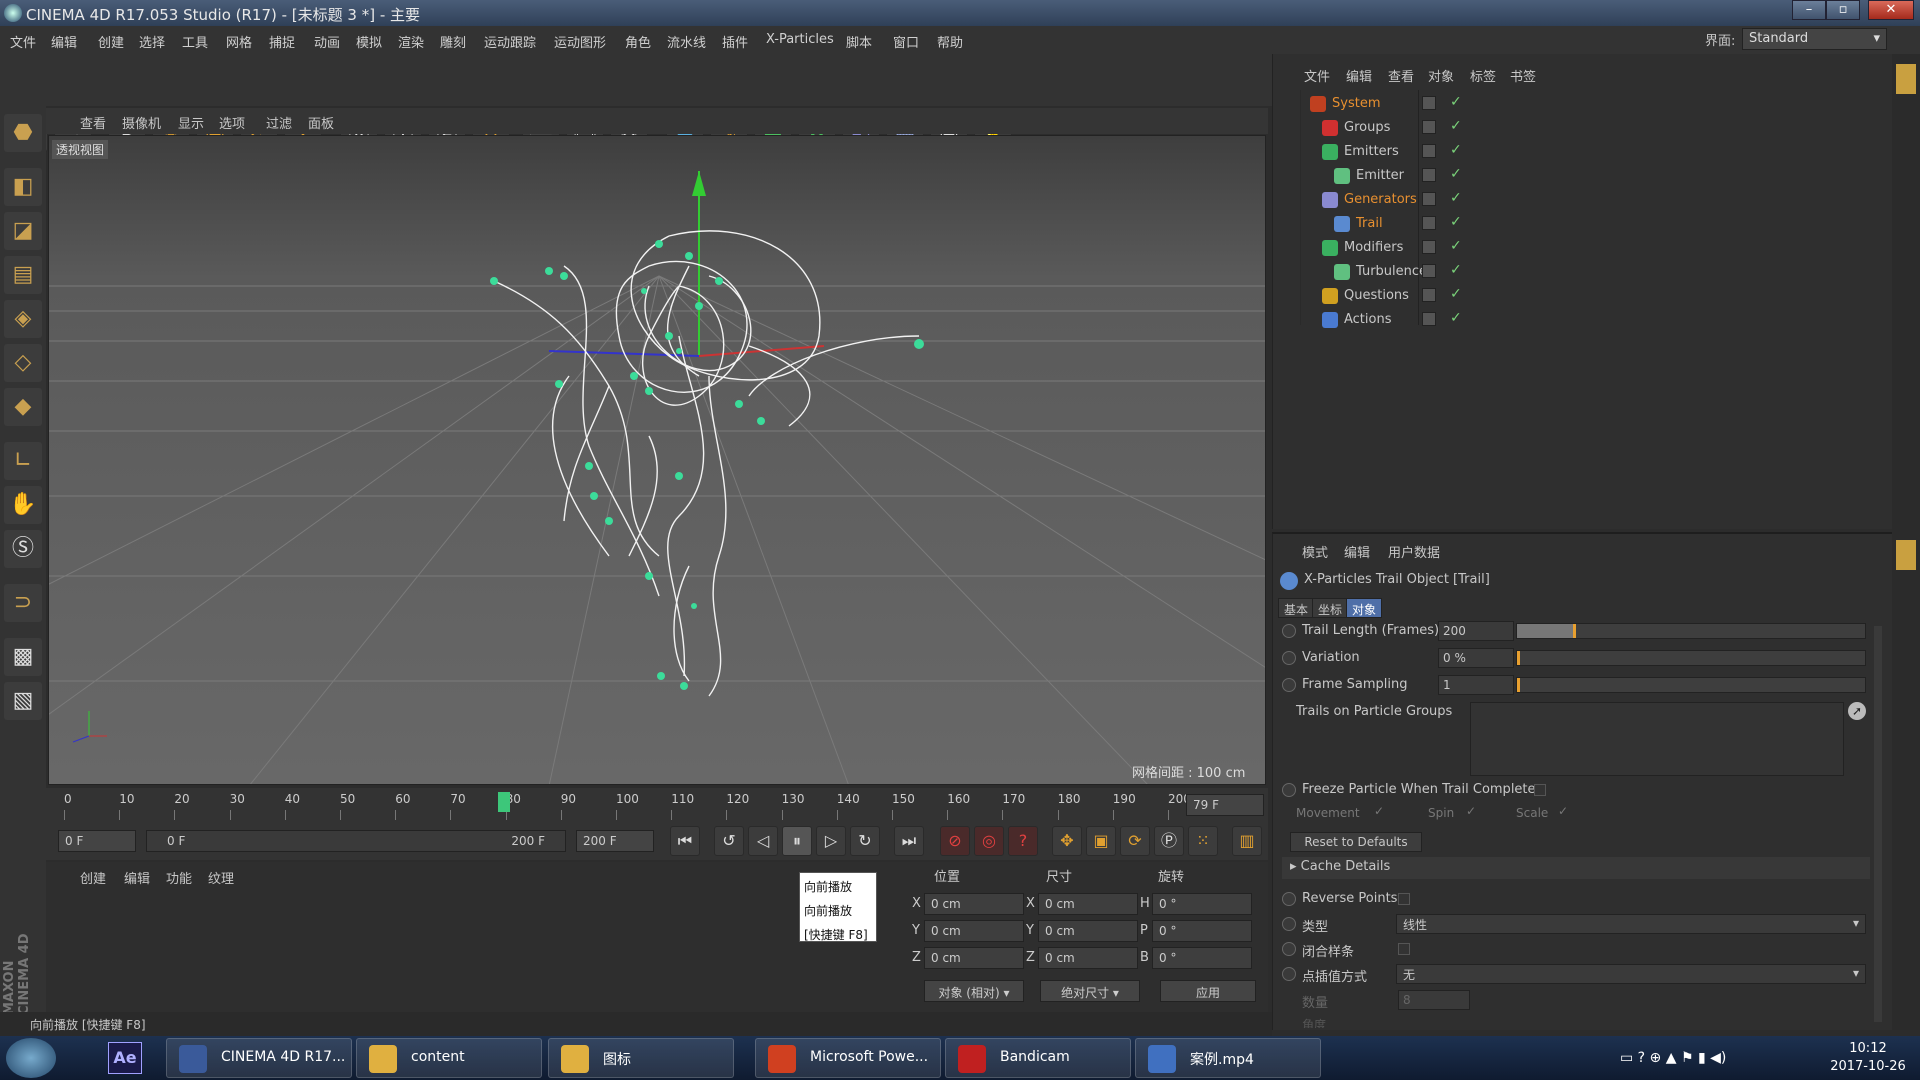 The height and width of the screenshot is (1080, 1920). I want to click on taskbar-task: content, so click(449, 1058).